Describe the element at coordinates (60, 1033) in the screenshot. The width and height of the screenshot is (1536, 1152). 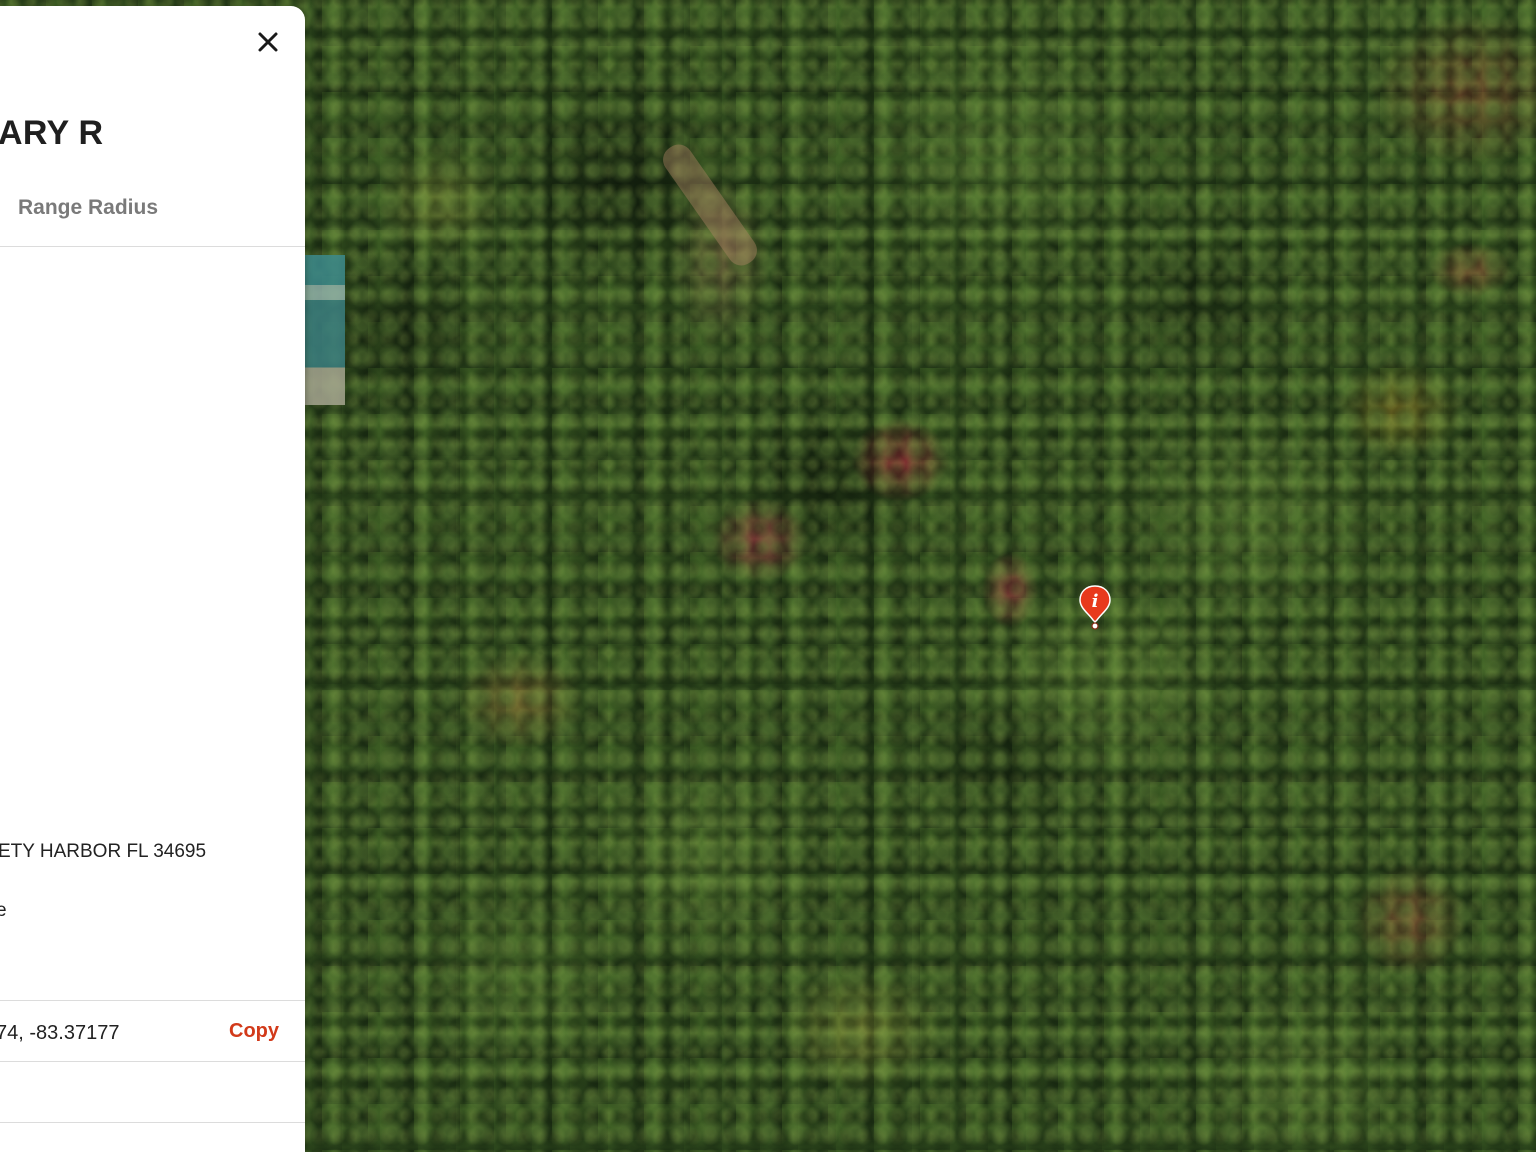
I see `coordinates-value: 74, -83.37177` at that location.